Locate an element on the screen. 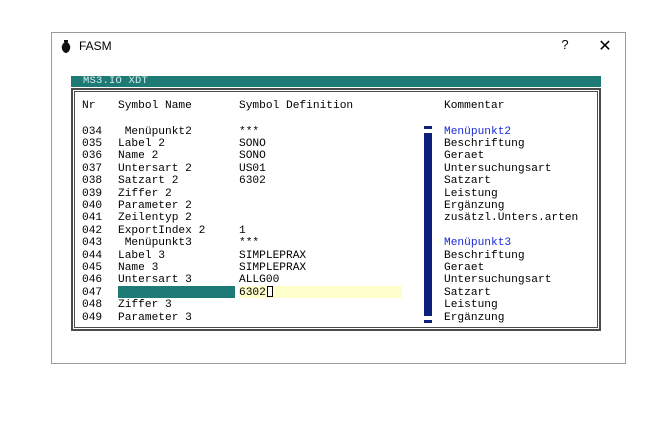 The width and height of the screenshot is (670, 424). row-symbol-name: Parameter 3 is located at coordinates (155, 318).